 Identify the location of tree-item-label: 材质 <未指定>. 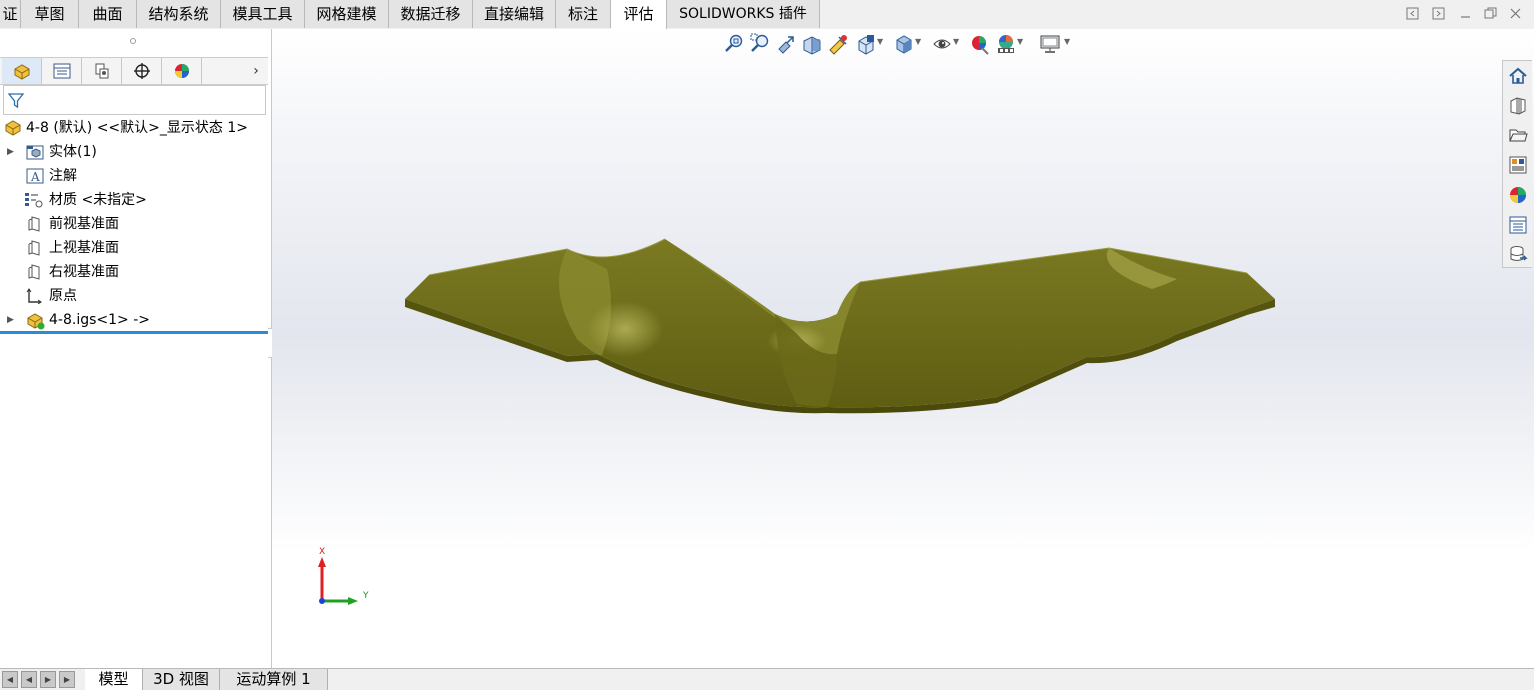
(98, 200).